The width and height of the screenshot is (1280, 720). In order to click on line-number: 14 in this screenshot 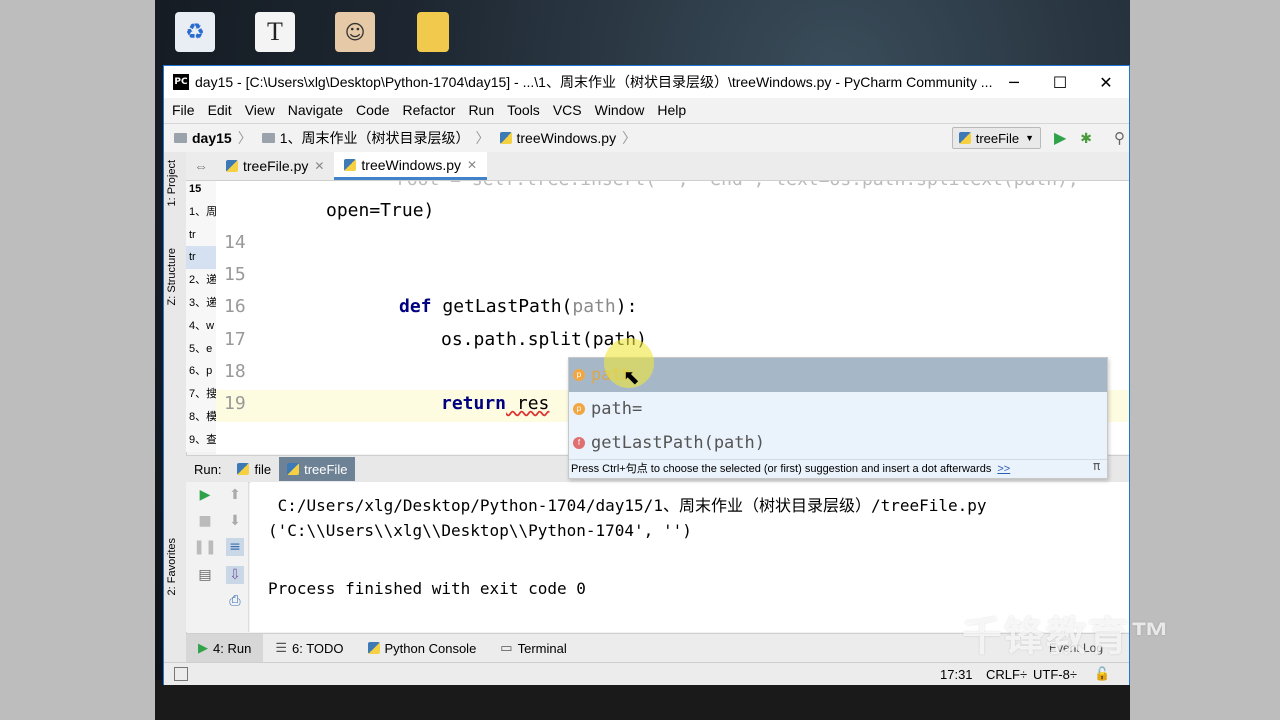, I will do `click(235, 242)`.